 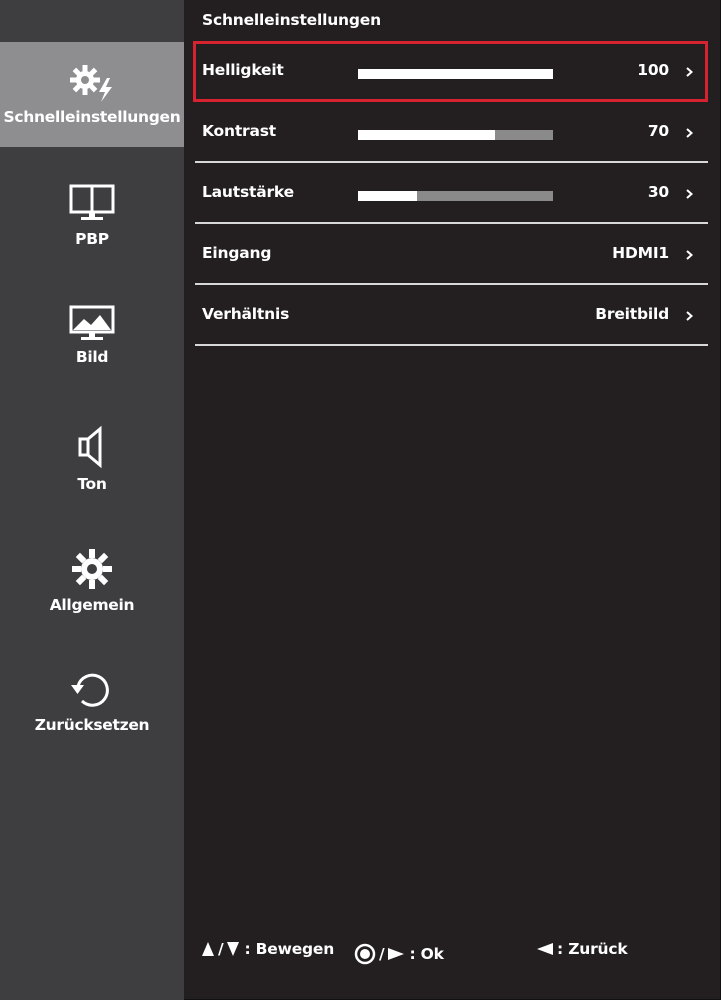 I want to click on sidebar-item-label: PBP, so click(x=92, y=239).